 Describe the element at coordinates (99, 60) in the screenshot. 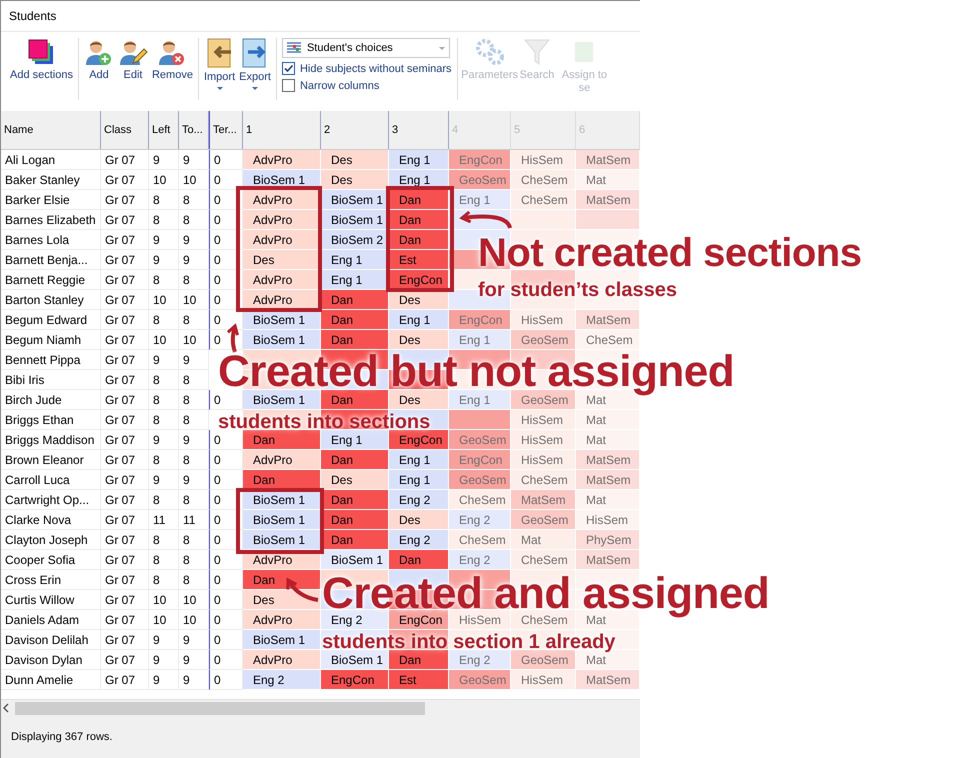

I see `toolbar-button: Add` at that location.